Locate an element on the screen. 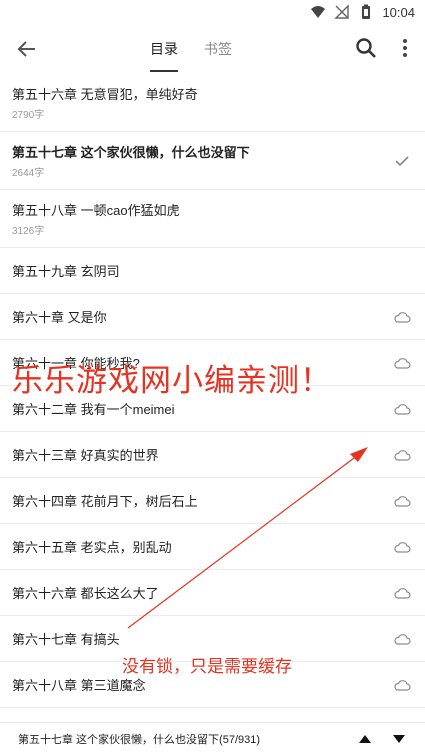  chapter-word-count: 2790字 is located at coordinates (28, 115).